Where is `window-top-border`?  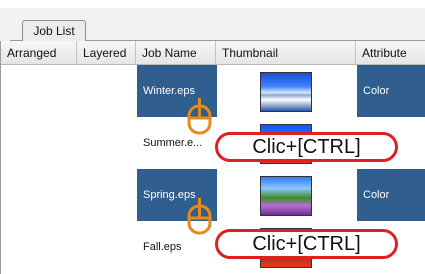
window-top-border is located at coordinates (212, 4).